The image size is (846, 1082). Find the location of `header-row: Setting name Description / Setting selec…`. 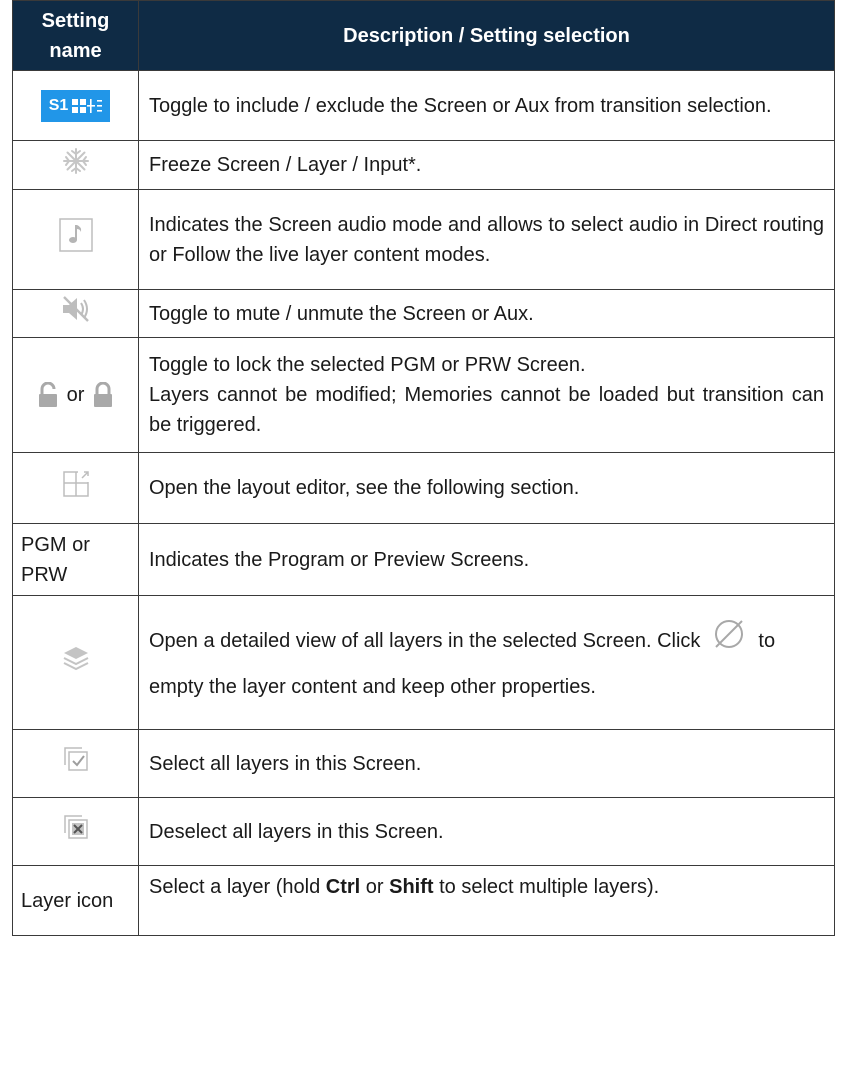

header-row: Setting name Description / Setting selec… is located at coordinates (423, 35).